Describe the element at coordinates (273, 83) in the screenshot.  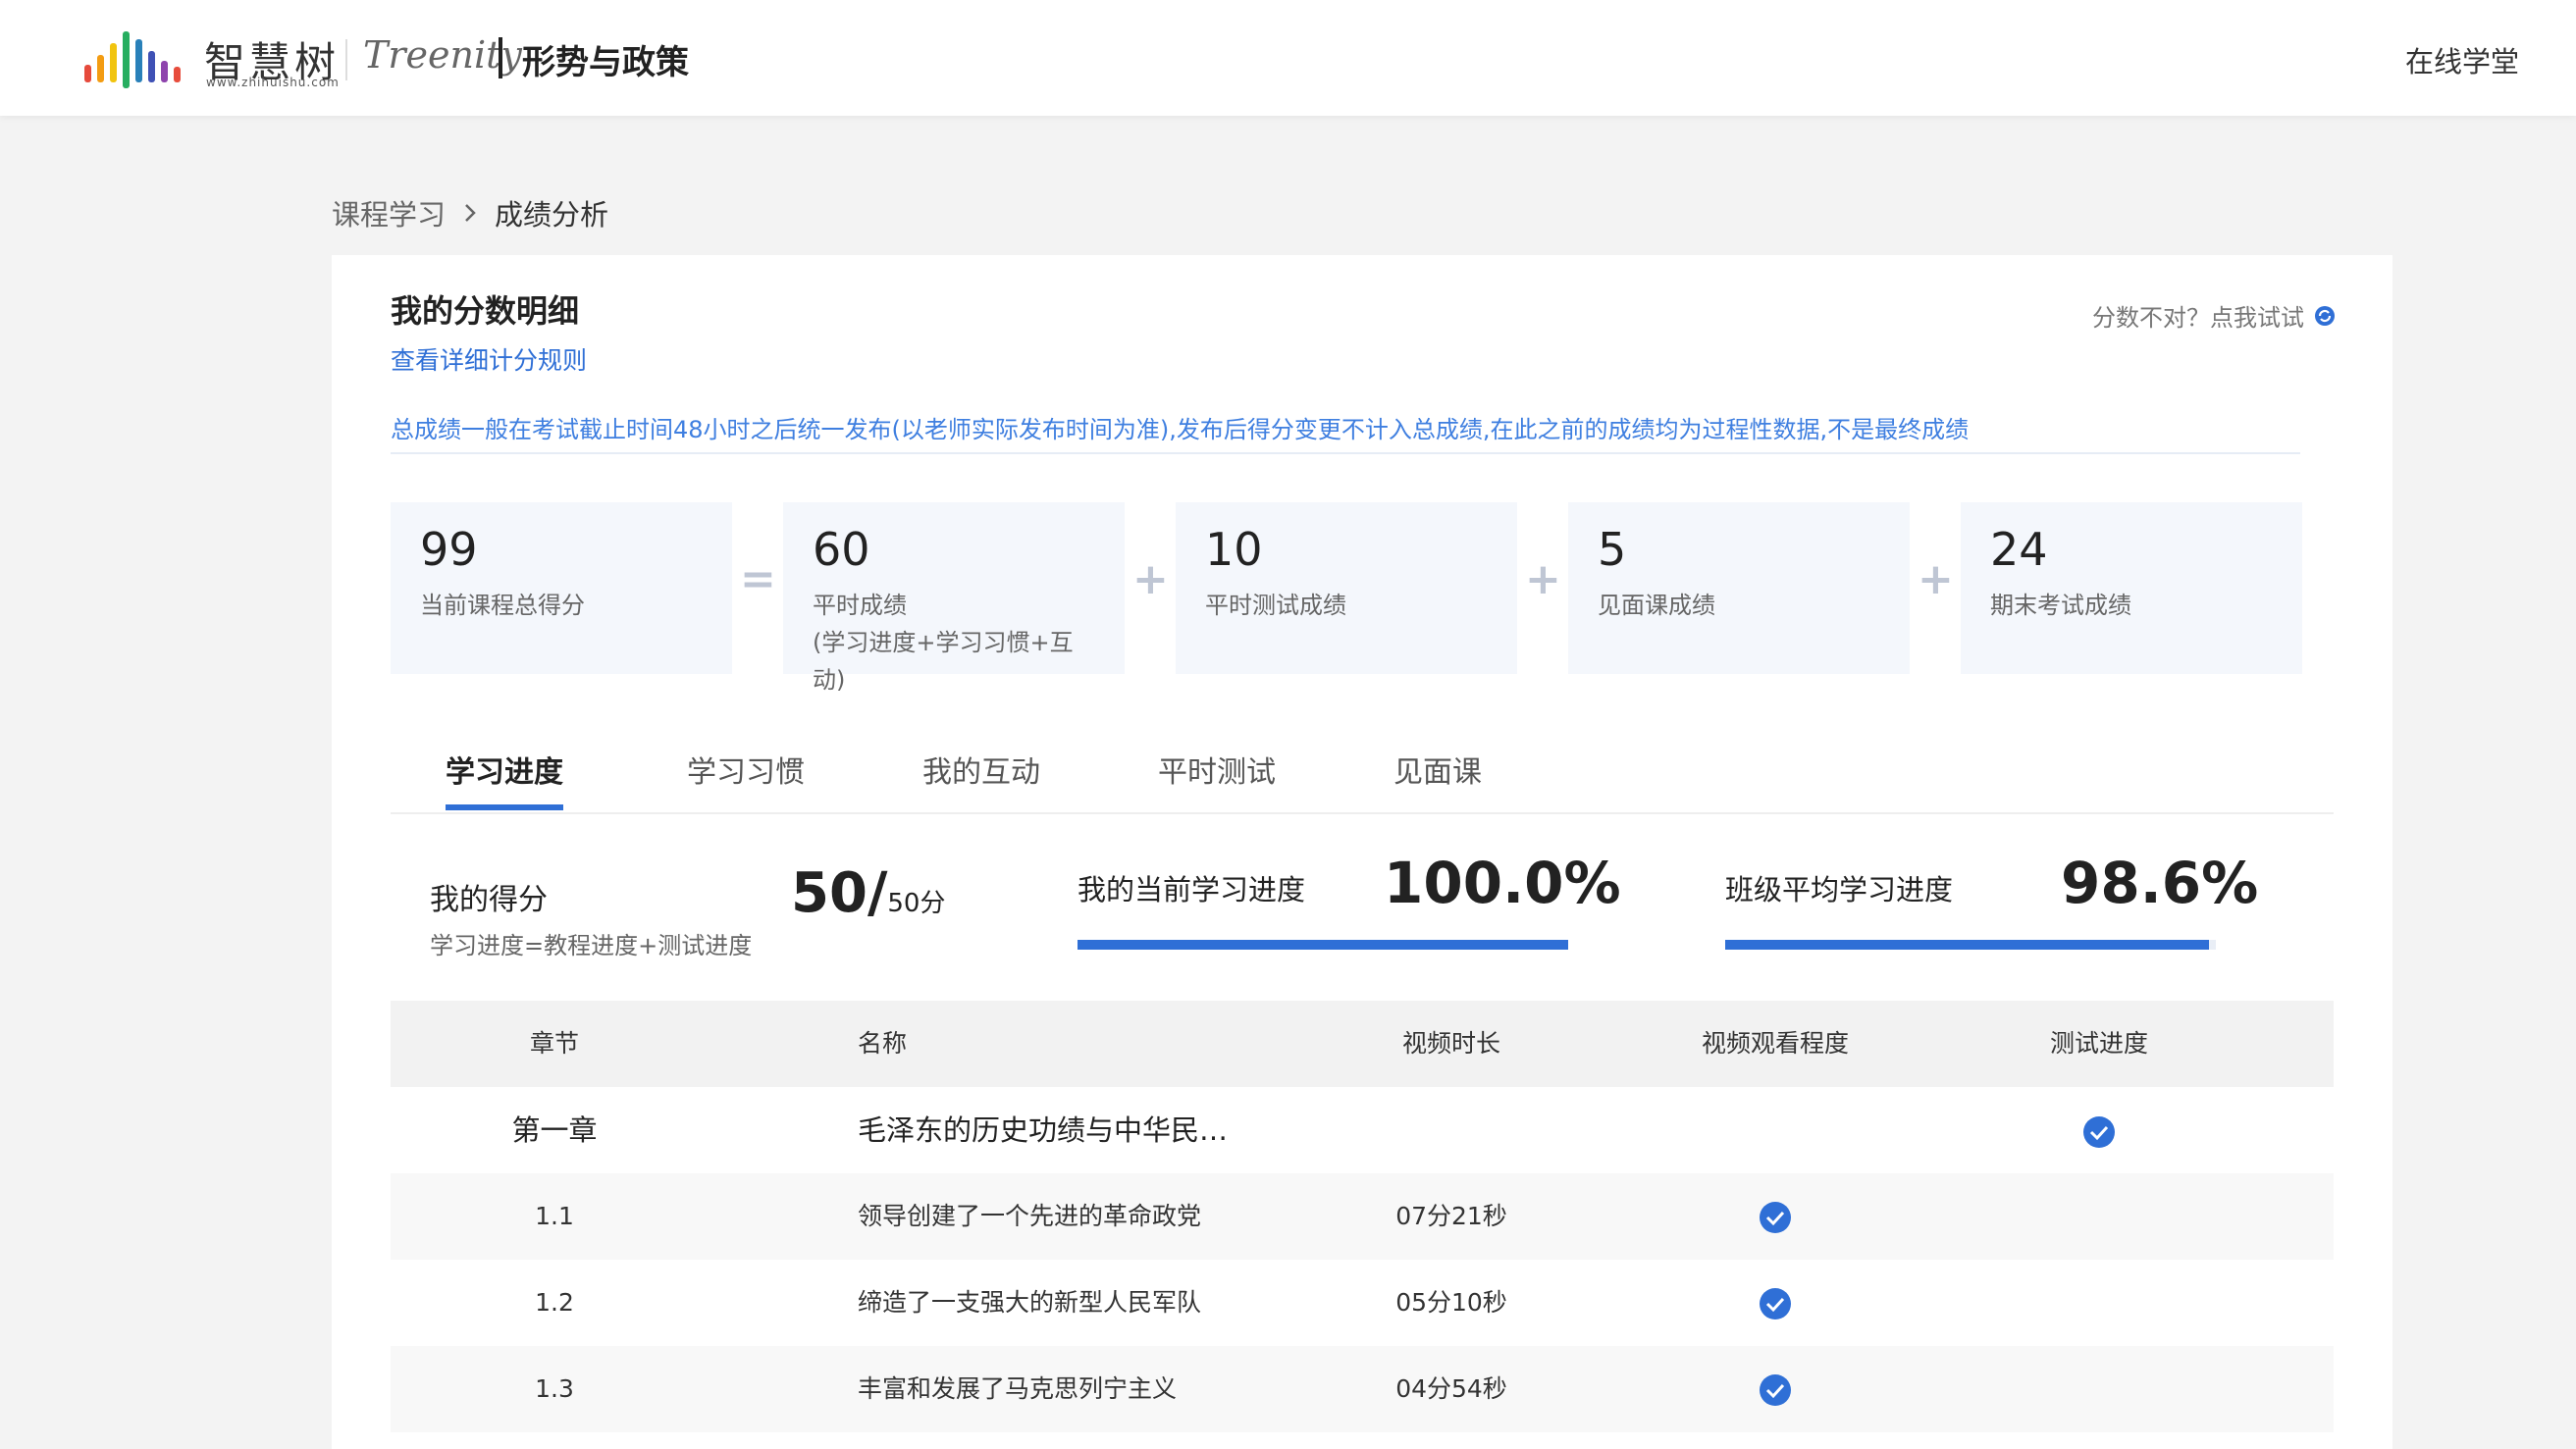
I see `logo-url: www.zhihuishu.com` at that location.